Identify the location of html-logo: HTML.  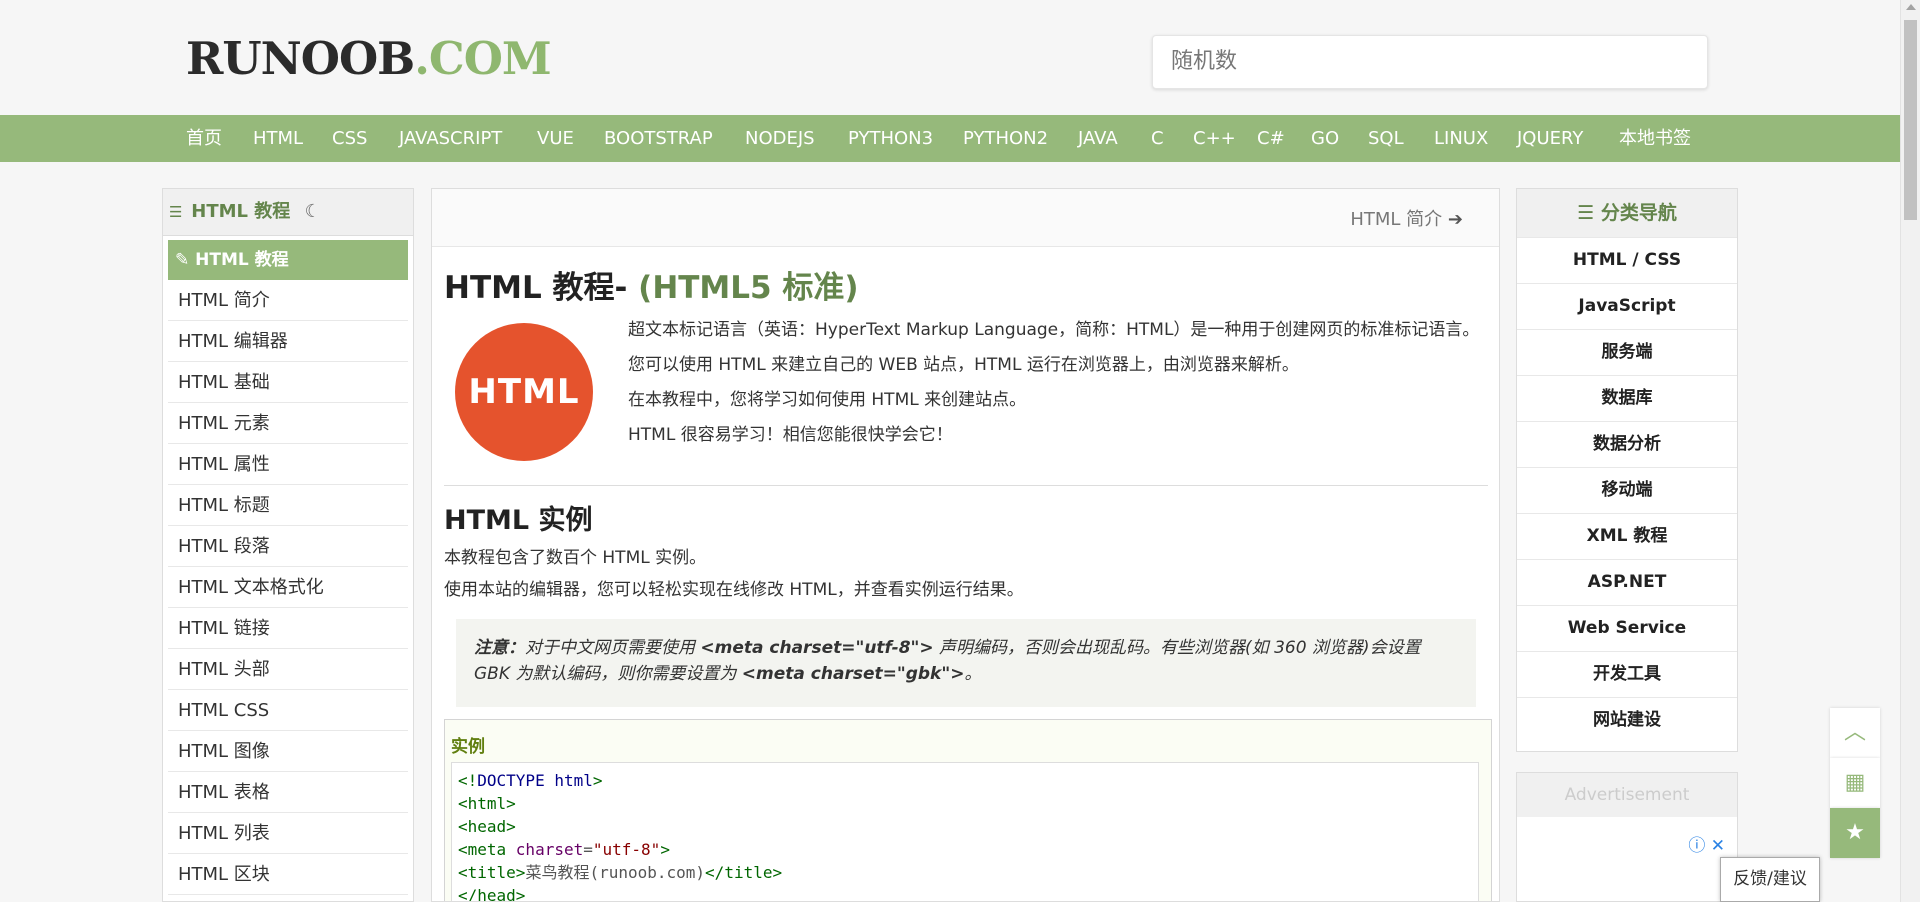
(524, 392).